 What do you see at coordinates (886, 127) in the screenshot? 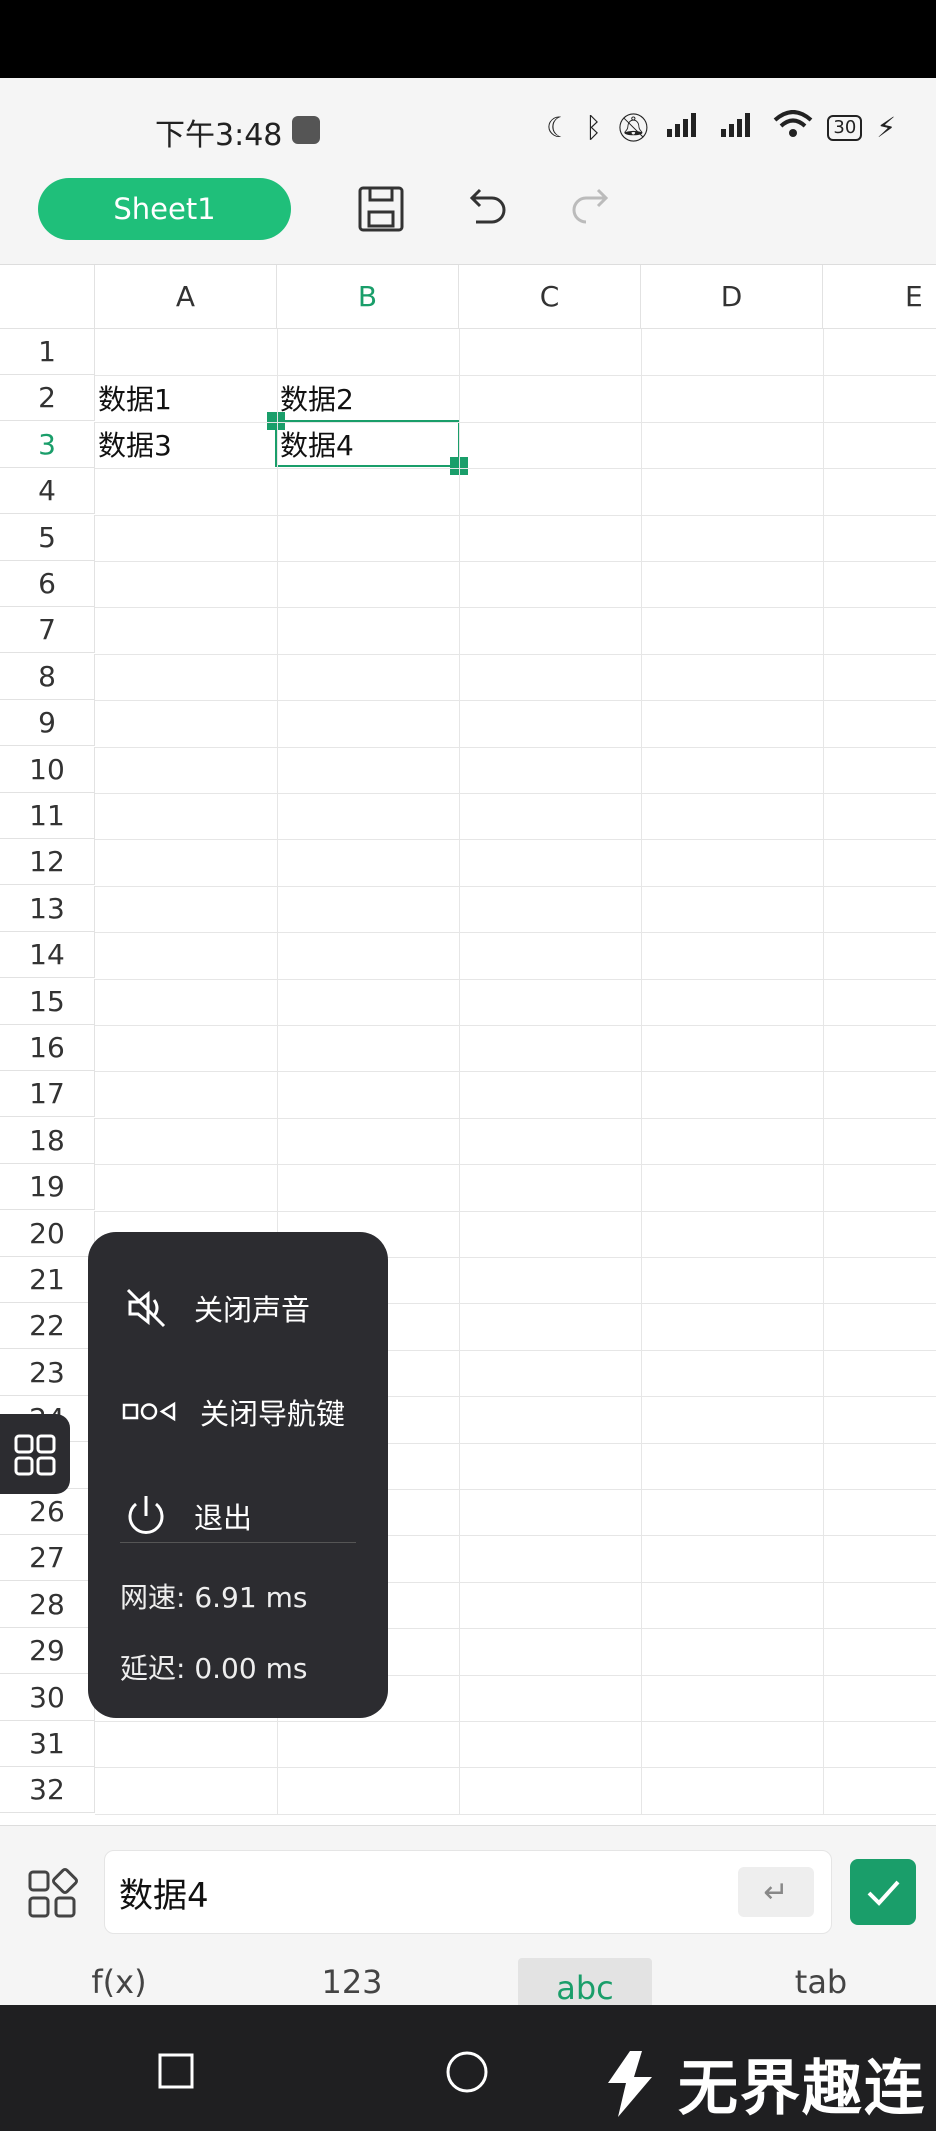
I see `charging-icon: ⚡︎` at bounding box center [886, 127].